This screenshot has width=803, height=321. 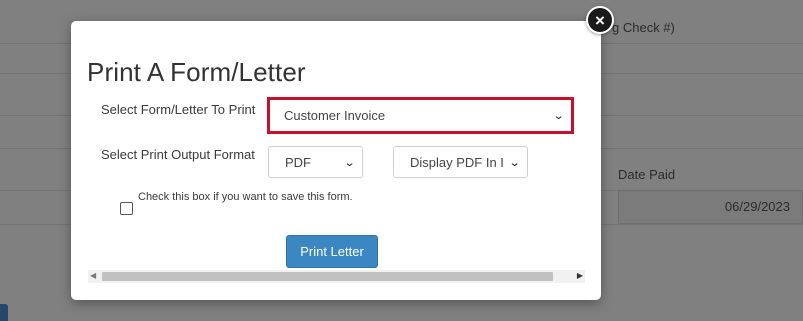 What do you see at coordinates (327, 276) in the screenshot?
I see `scrollbar-thumb` at bounding box center [327, 276].